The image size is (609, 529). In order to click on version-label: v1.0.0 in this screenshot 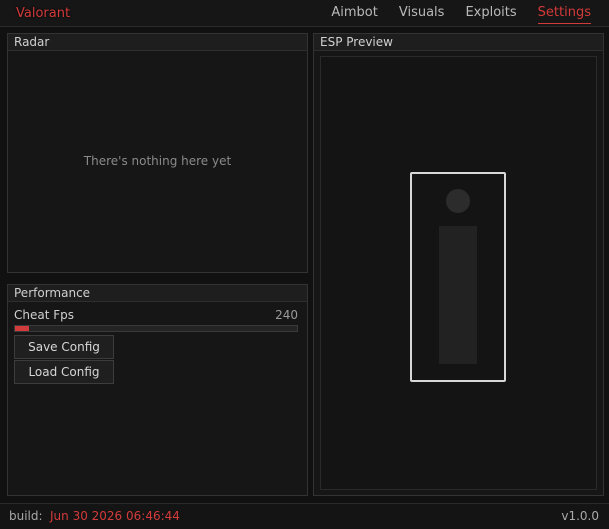, I will do `click(580, 516)`.